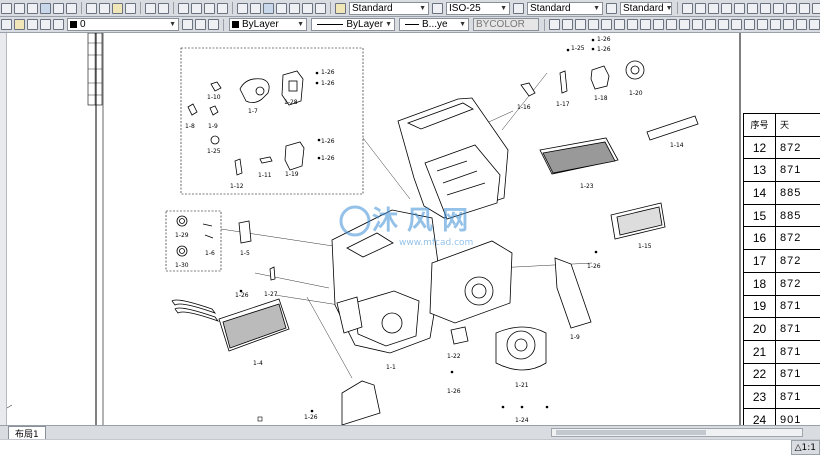 This screenshot has width=820, height=456. I want to click on table-style-dropdown: Standard ▼, so click(565, 8).